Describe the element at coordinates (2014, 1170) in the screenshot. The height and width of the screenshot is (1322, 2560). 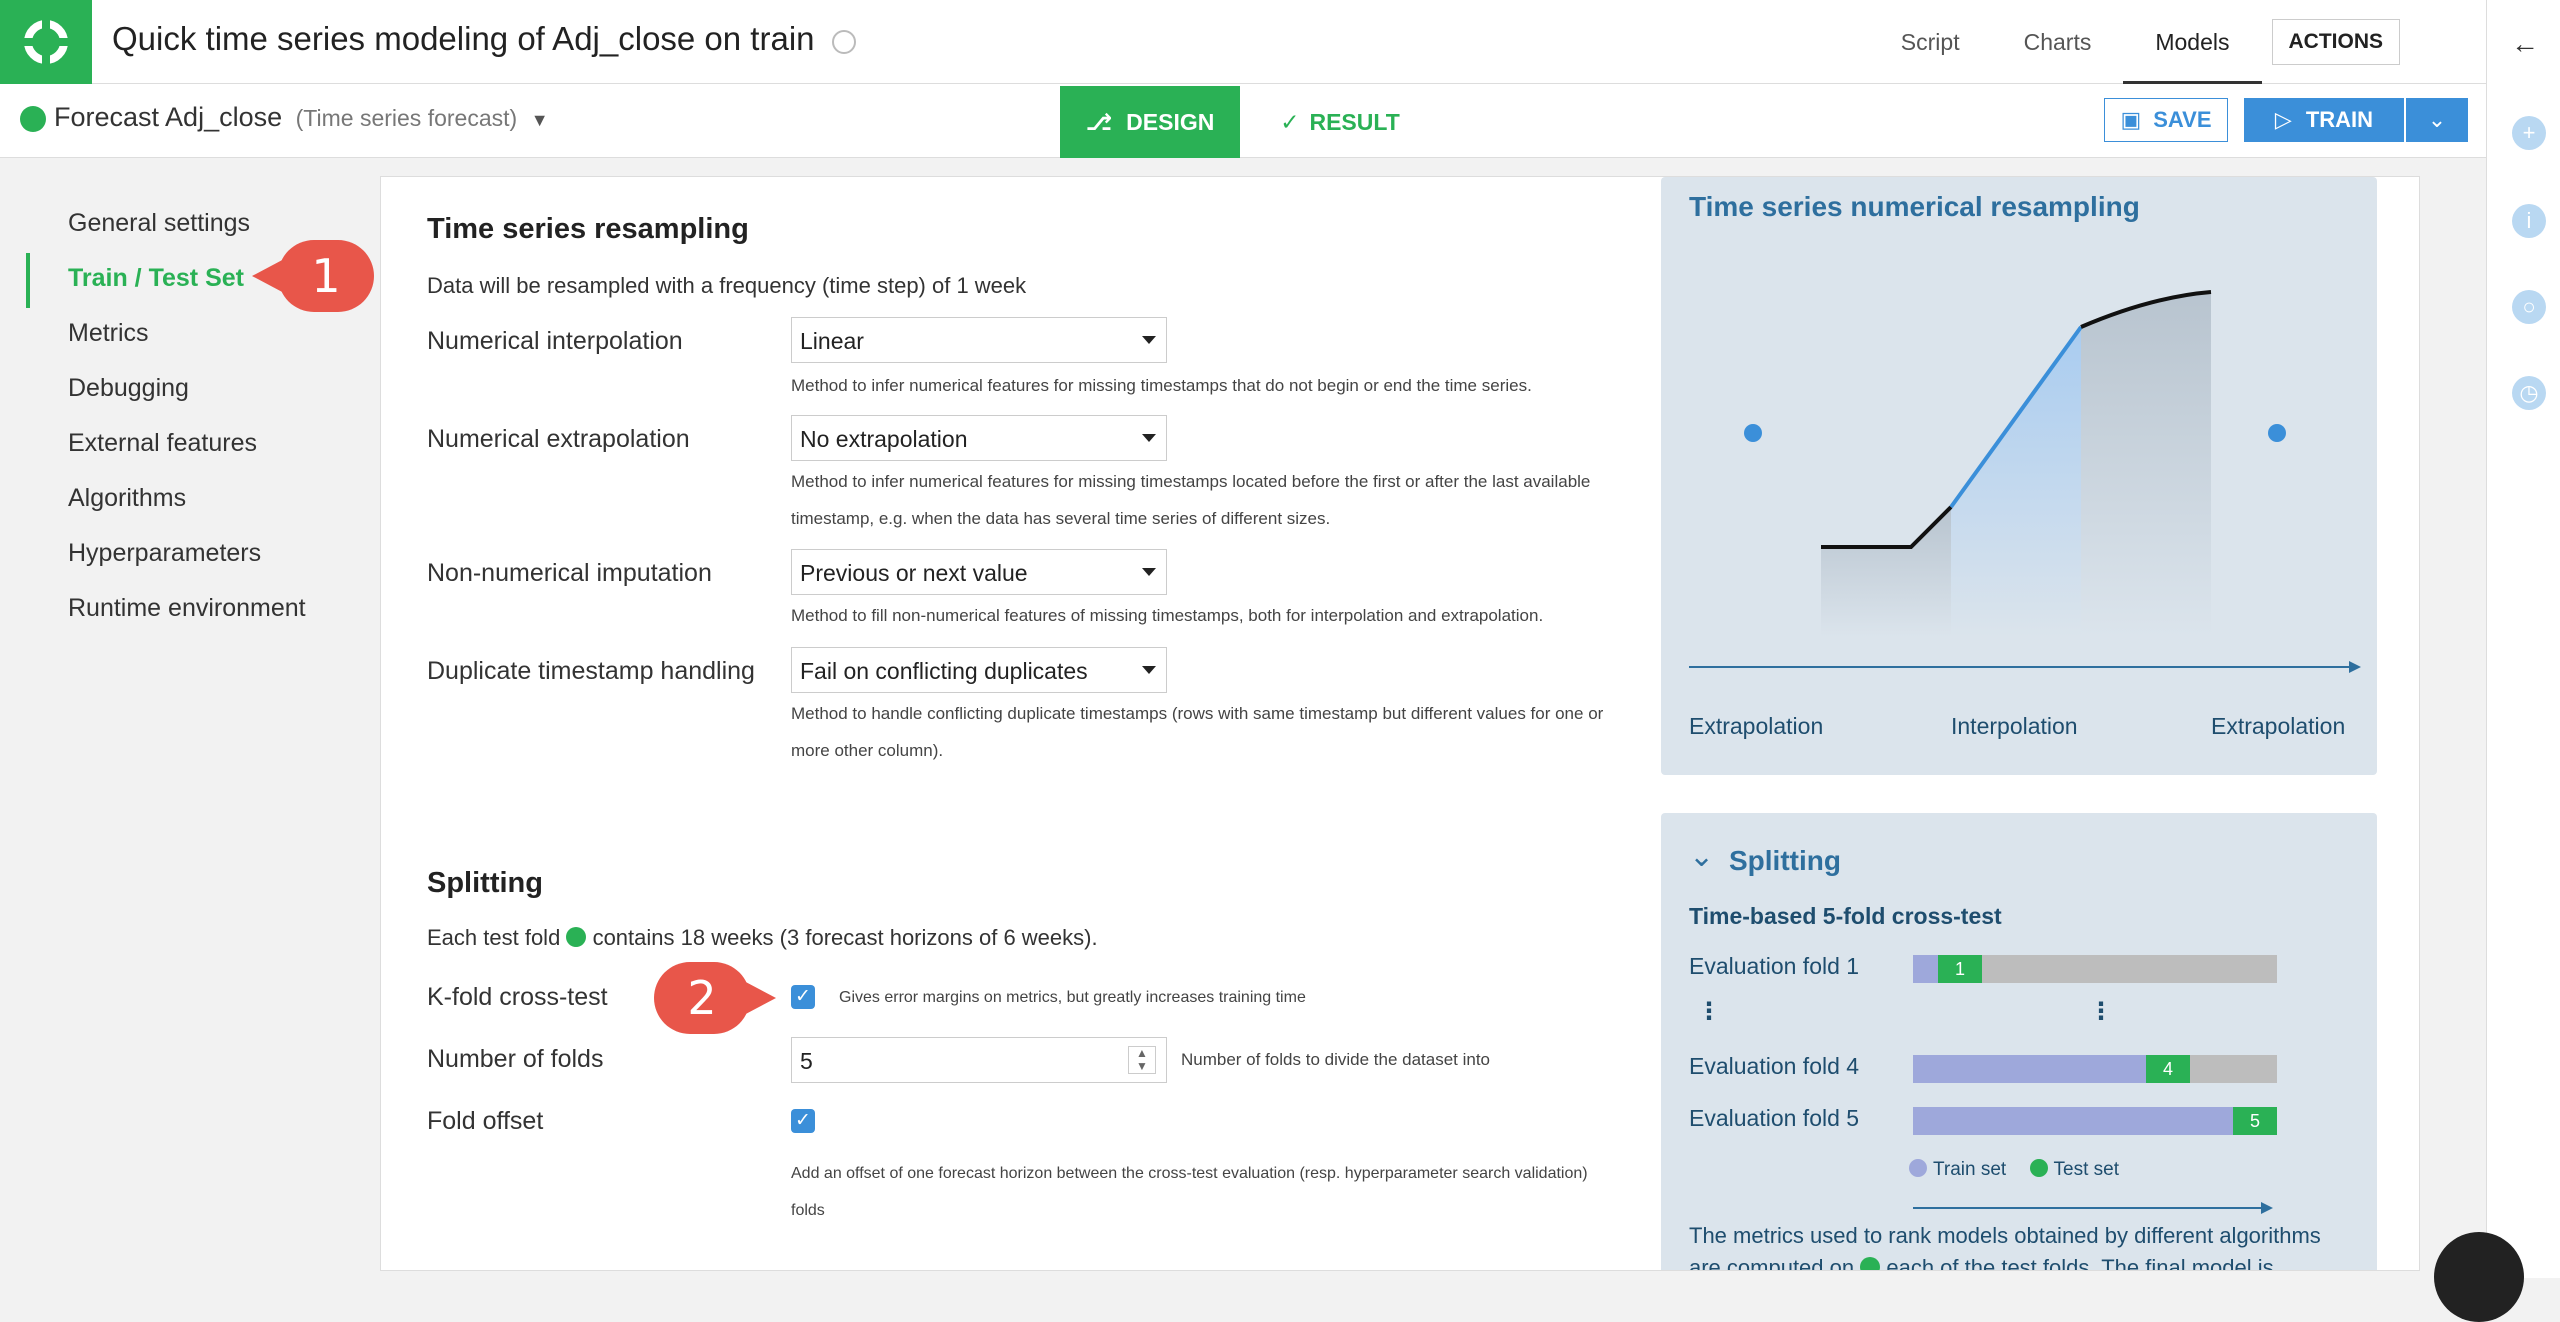
I see `split-legend: Train set Test set` at that location.